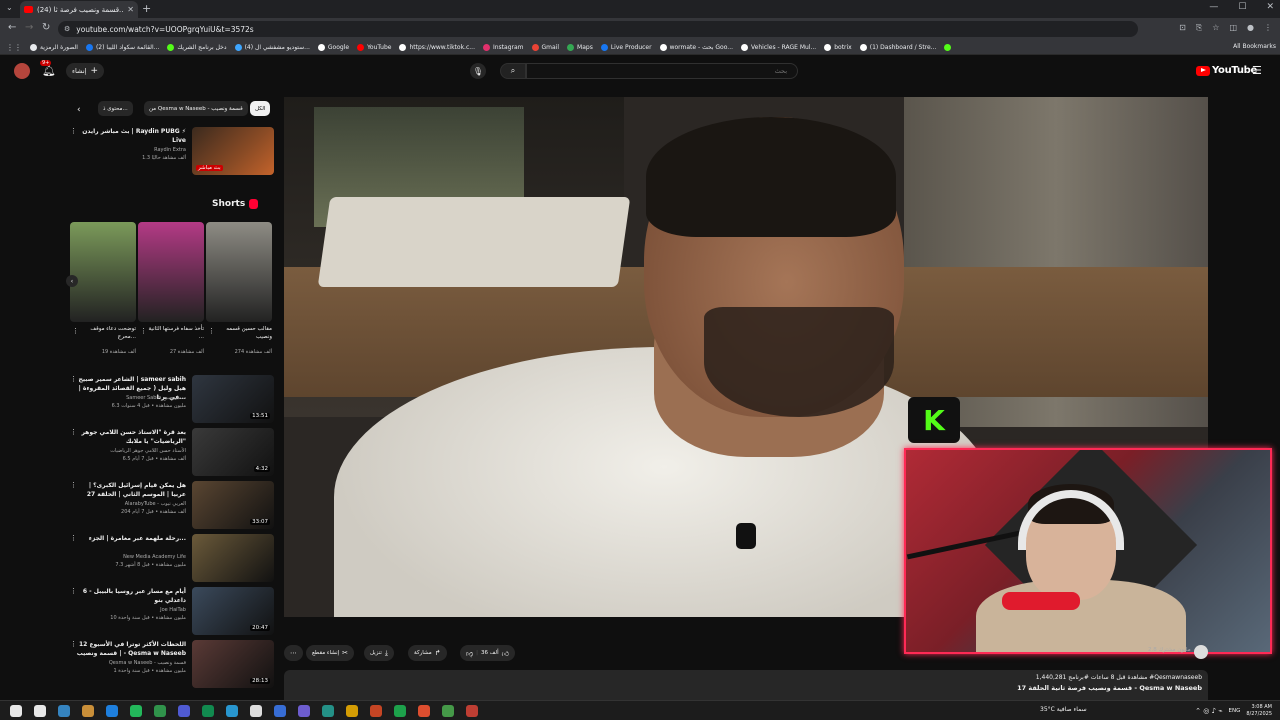 The height and width of the screenshot is (720, 1280). I want to click on video-channel: الأستاذ حسن اللامي جوهر الرياضيات, so click(131, 451).